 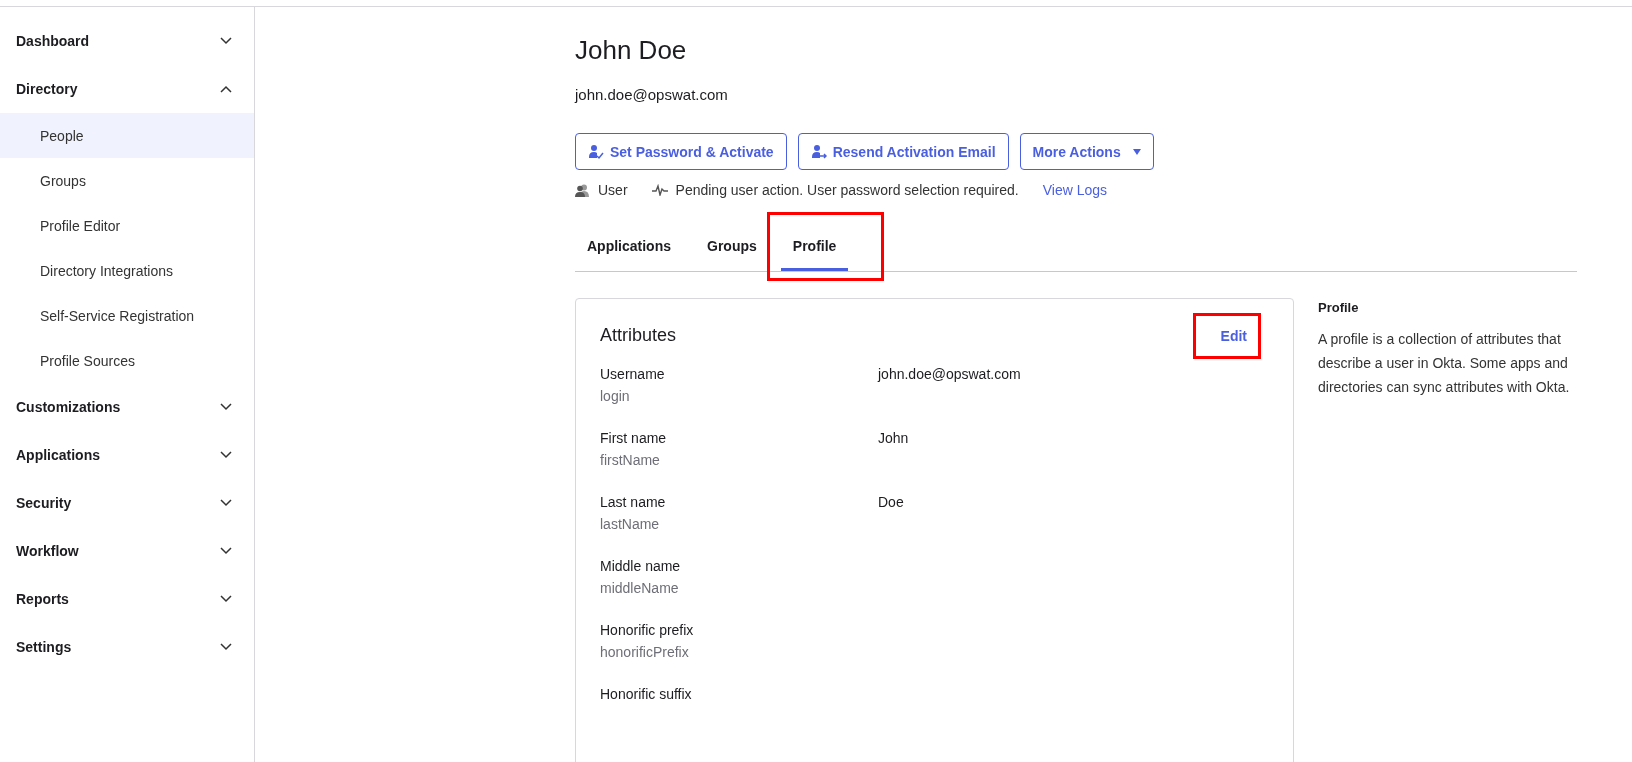 What do you see at coordinates (633, 374) in the screenshot?
I see `attribute-label: Username` at bounding box center [633, 374].